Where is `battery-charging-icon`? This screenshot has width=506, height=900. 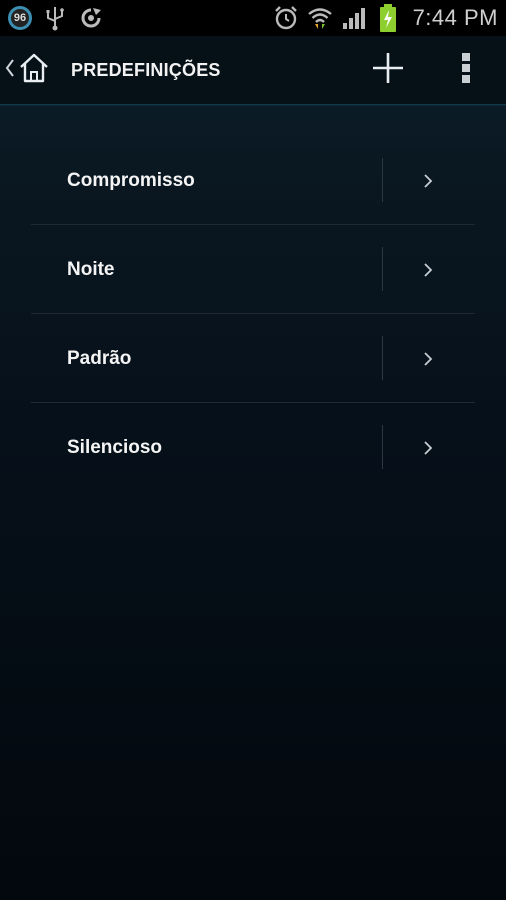
battery-charging-icon is located at coordinates (388, 18).